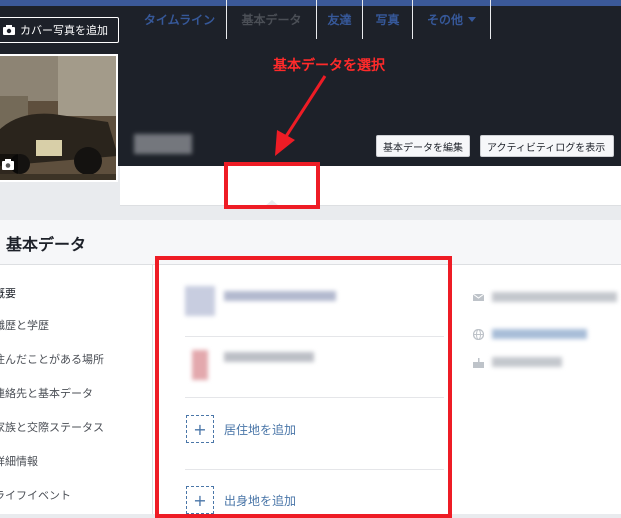  I want to click on sidebar-item-family-relationships: 家族と交際ステータス, so click(52, 427).